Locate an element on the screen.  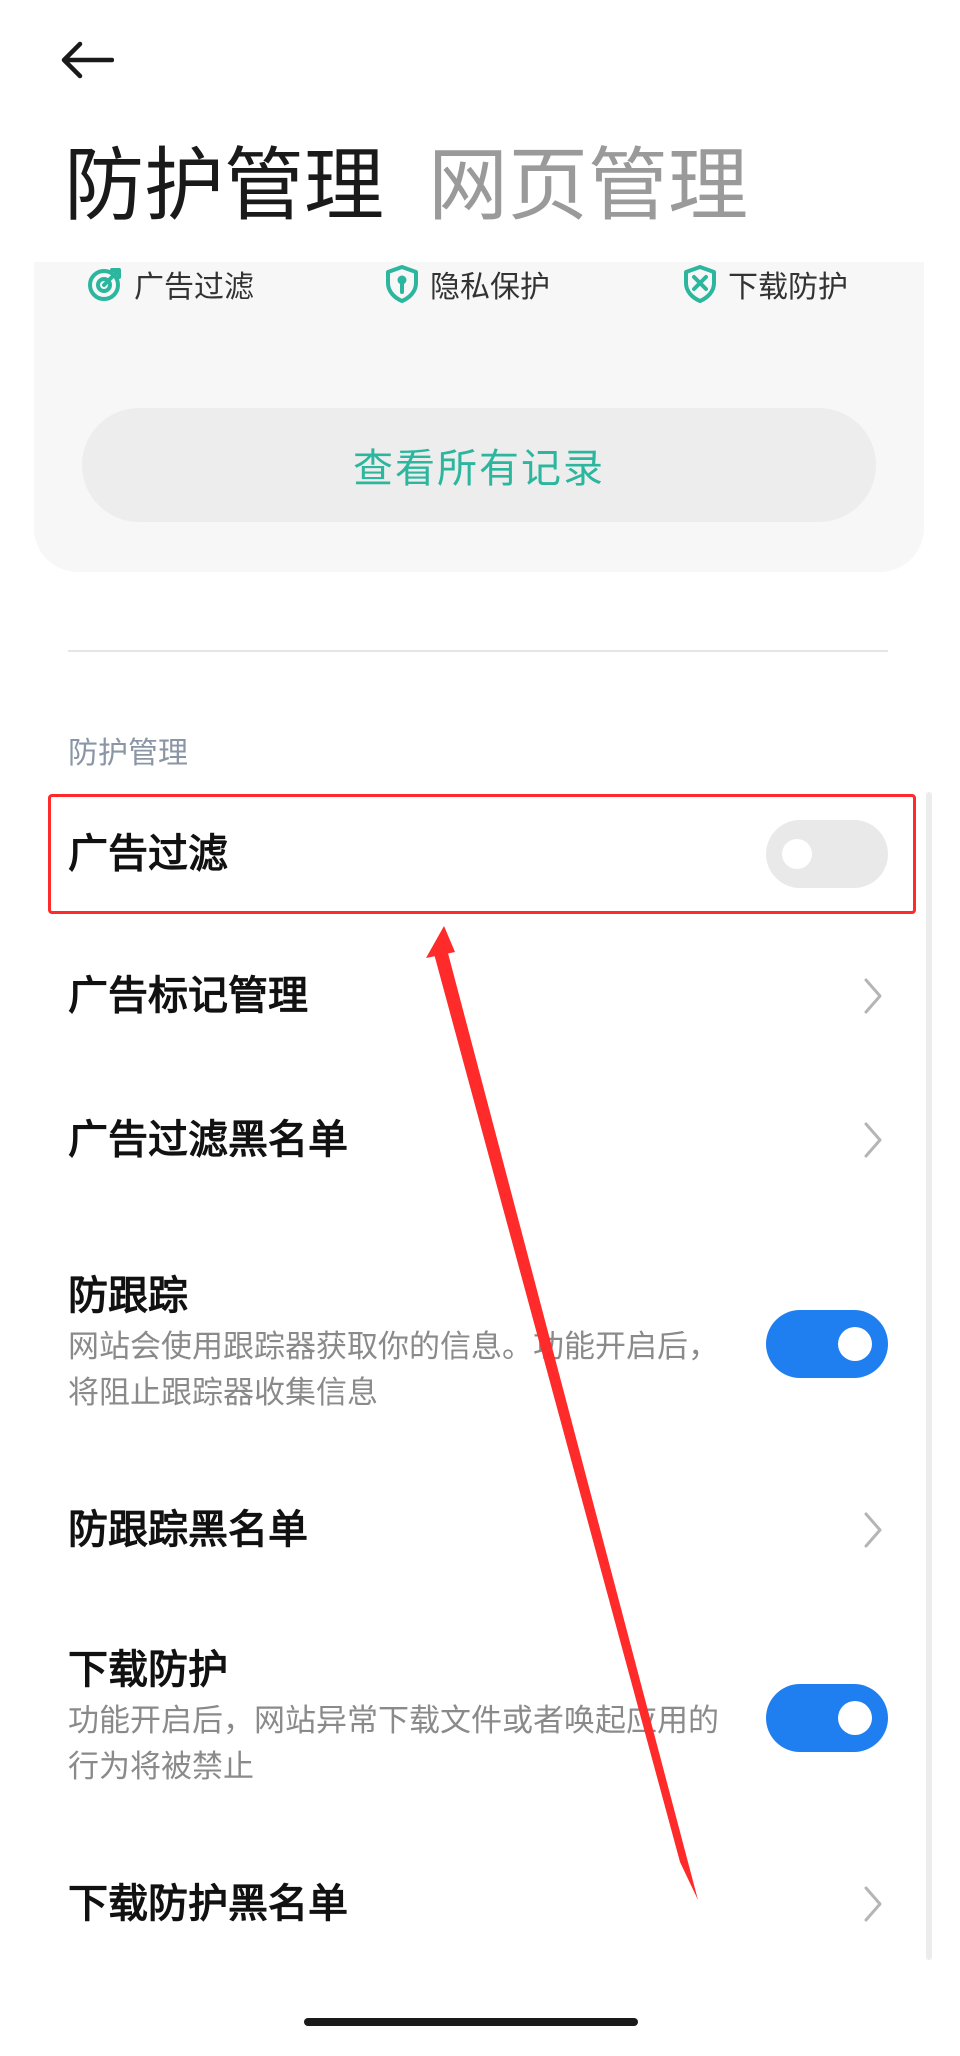
home-indicator is located at coordinates (471, 2022).